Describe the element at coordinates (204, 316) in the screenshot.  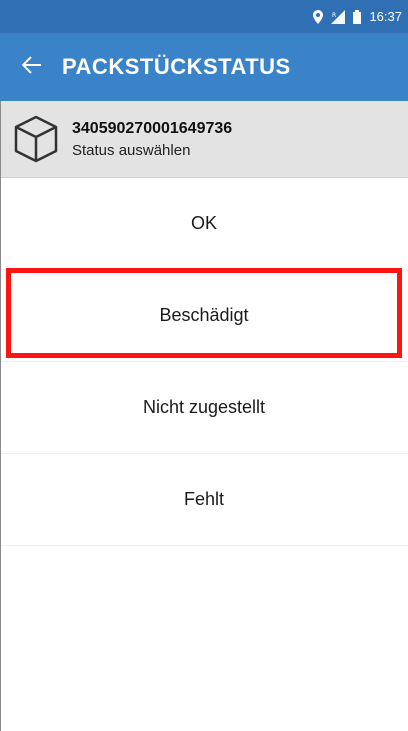
I see `option-damaged: Beschädigt` at that location.